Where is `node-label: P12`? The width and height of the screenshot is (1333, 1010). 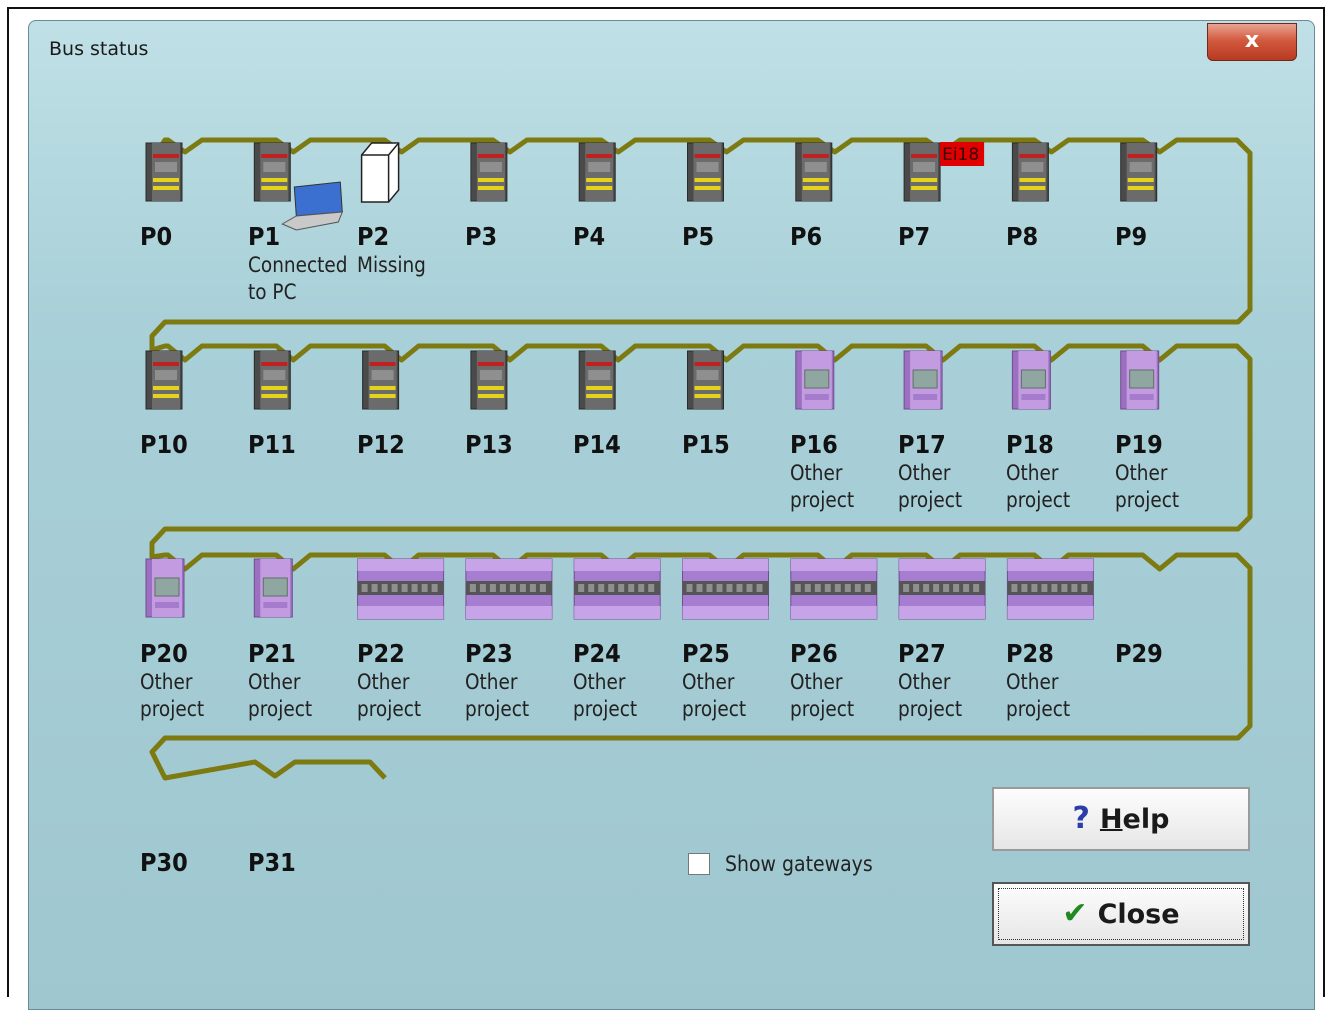 node-label: P12 is located at coordinates (380, 444).